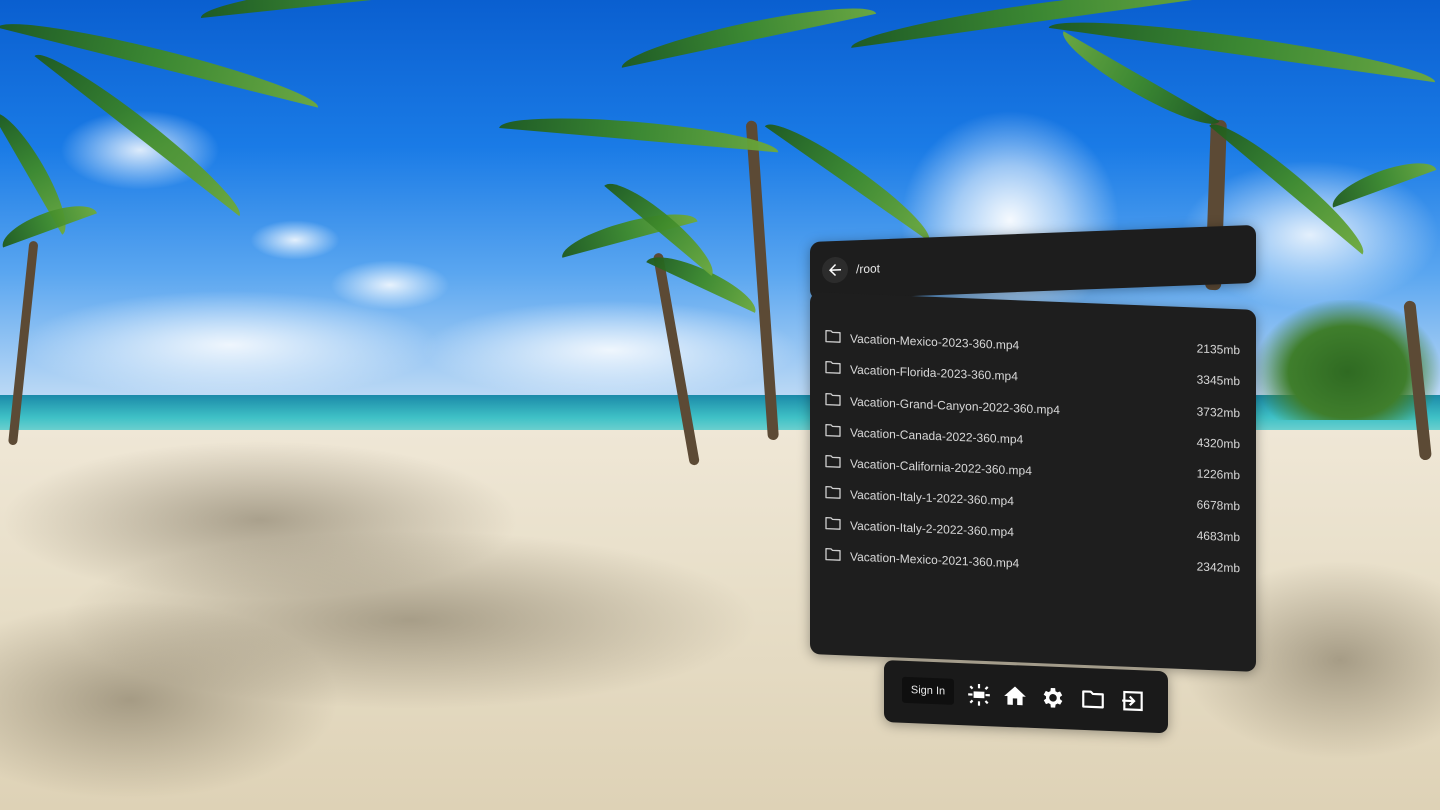 This screenshot has width=1440, height=810. What do you see at coordinates (1218, 349) in the screenshot?
I see `file-size: 2135mb` at bounding box center [1218, 349].